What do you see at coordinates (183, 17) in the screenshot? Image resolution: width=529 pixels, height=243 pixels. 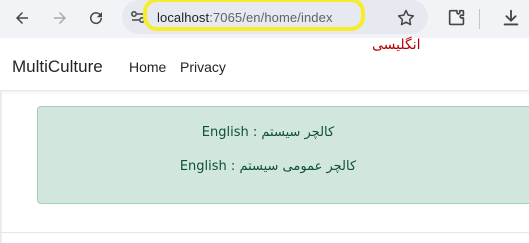 I see `url-host: localhost` at bounding box center [183, 17].